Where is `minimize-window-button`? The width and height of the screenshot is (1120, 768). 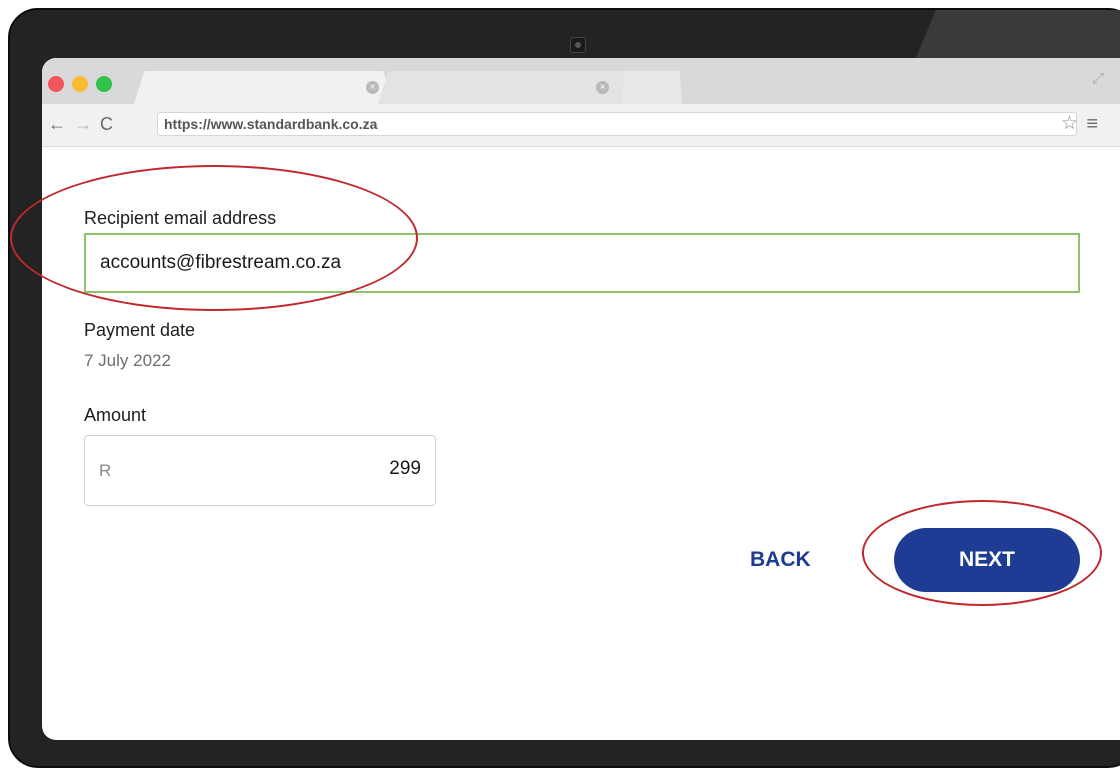 minimize-window-button is located at coordinates (80, 84).